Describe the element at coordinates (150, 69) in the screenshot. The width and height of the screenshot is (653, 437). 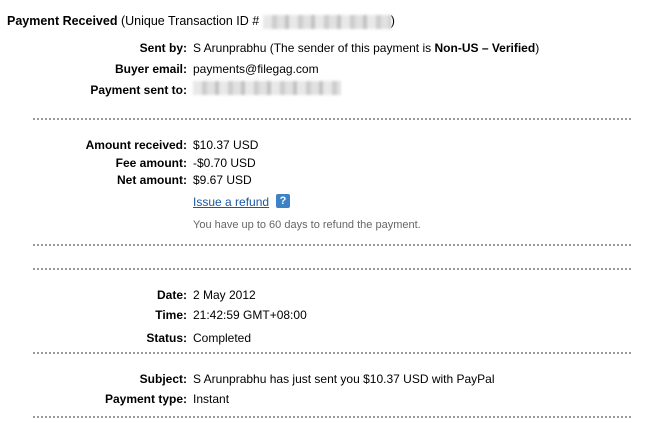
I see `buyer-email-label: Buyer email:` at that location.